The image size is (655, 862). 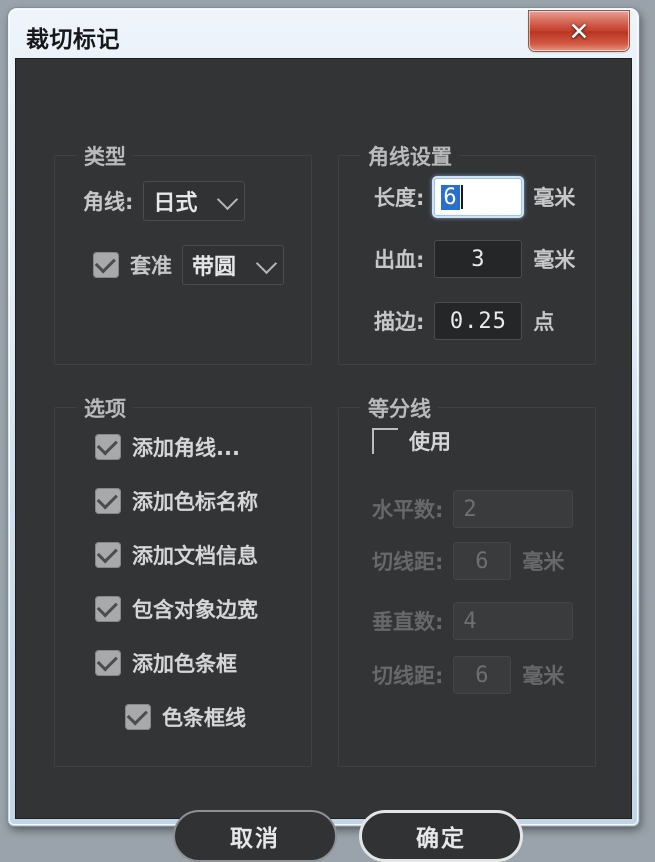 I want to click on bleed-row: 出血: 3 毫米, so click(x=474, y=259).